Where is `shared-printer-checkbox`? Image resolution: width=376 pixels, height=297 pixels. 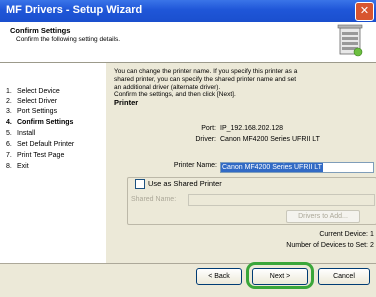 shared-printer-checkbox is located at coordinates (140, 184).